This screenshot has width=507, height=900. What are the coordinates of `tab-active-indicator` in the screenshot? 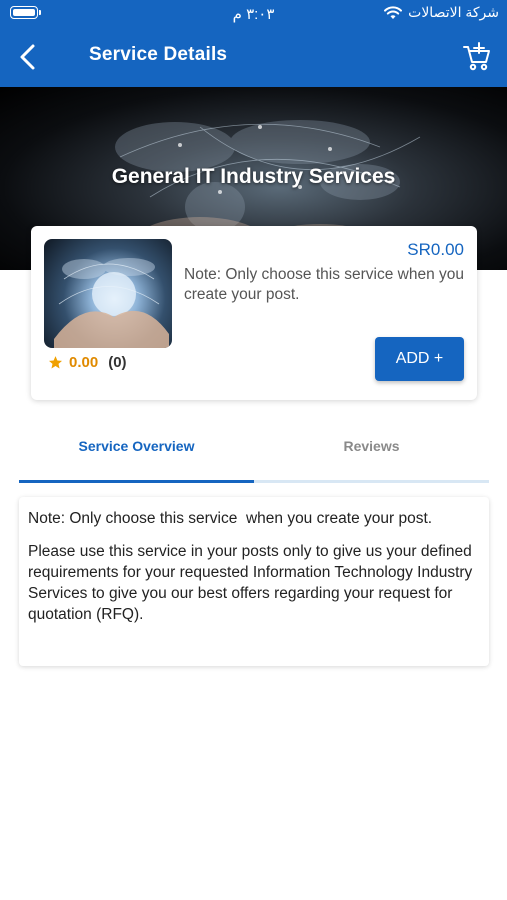 It's located at (136, 481).